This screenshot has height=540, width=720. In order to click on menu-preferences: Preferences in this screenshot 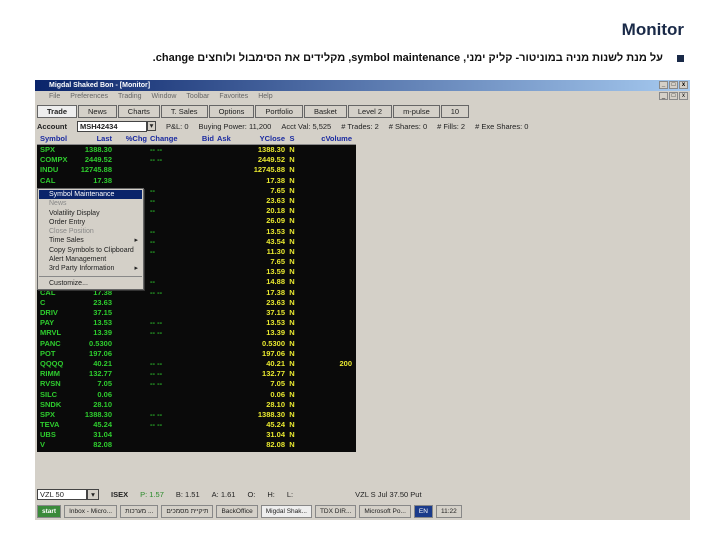, I will do `click(89, 96)`.